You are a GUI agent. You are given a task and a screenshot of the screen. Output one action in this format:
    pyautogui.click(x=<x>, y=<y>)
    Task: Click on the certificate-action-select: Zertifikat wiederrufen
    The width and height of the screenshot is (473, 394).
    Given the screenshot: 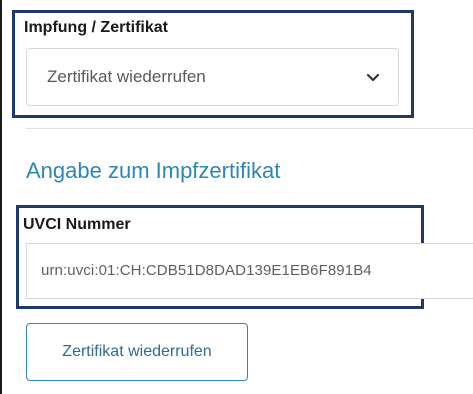 What is the action you would take?
    pyautogui.click(x=212, y=77)
    